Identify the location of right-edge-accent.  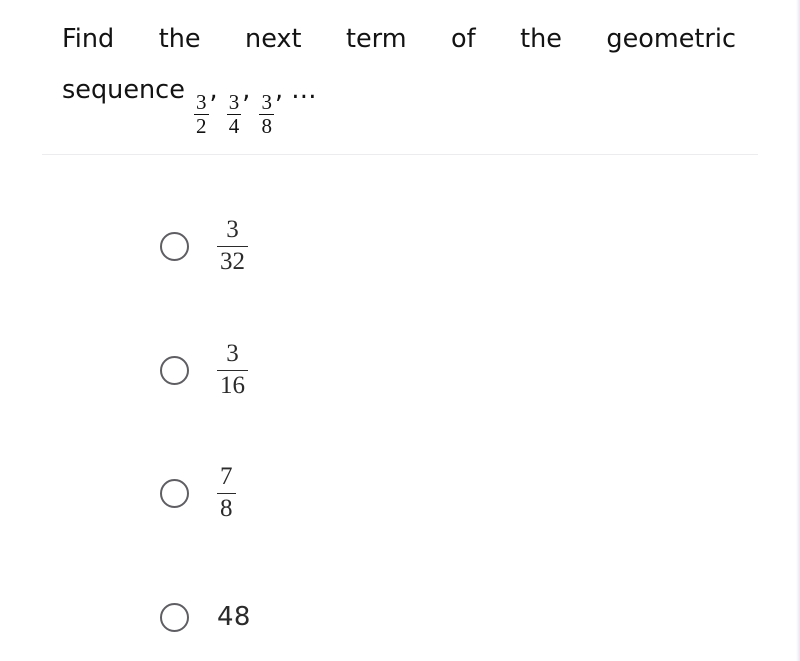
(798, 330).